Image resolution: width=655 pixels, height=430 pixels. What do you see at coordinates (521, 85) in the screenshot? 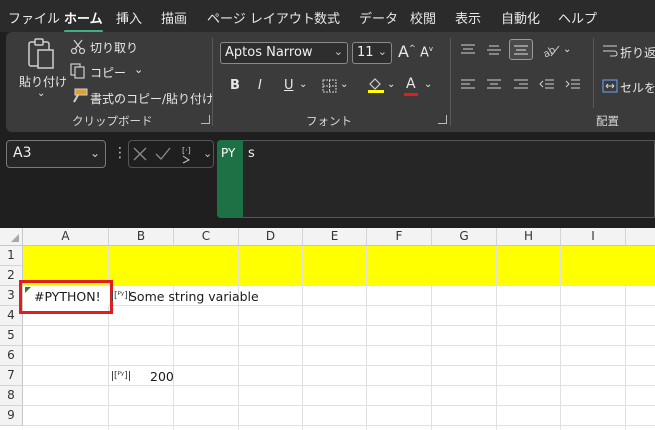
I see `align-right-icon` at bounding box center [521, 85].